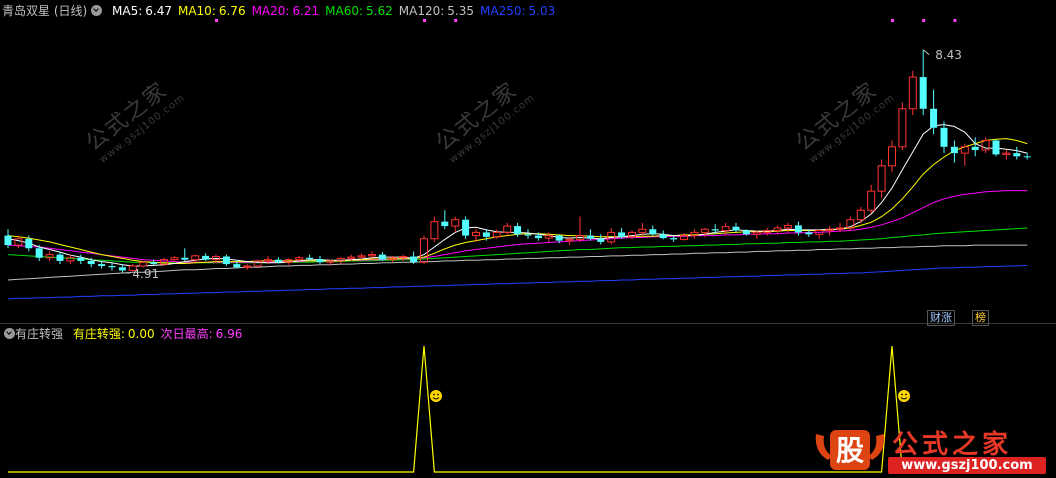  What do you see at coordinates (542, 11) in the screenshot?
I see `ma-legend-value: 5.03` at bounding box center [542, 11].